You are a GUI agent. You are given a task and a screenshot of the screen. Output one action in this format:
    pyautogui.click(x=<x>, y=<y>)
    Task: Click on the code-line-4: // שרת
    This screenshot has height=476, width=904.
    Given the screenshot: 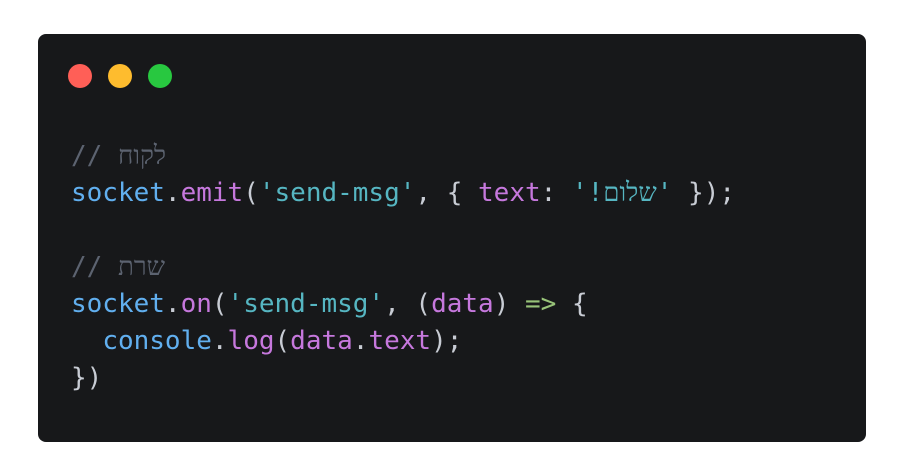 What is the action you would take?
    pyautogui.click(x=403, y=267)
    